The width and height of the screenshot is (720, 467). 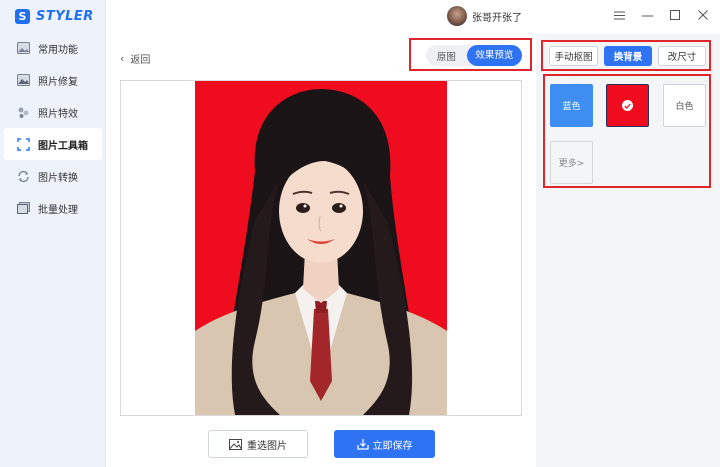 I want to click on close-icon, so click(x=703, y=15).